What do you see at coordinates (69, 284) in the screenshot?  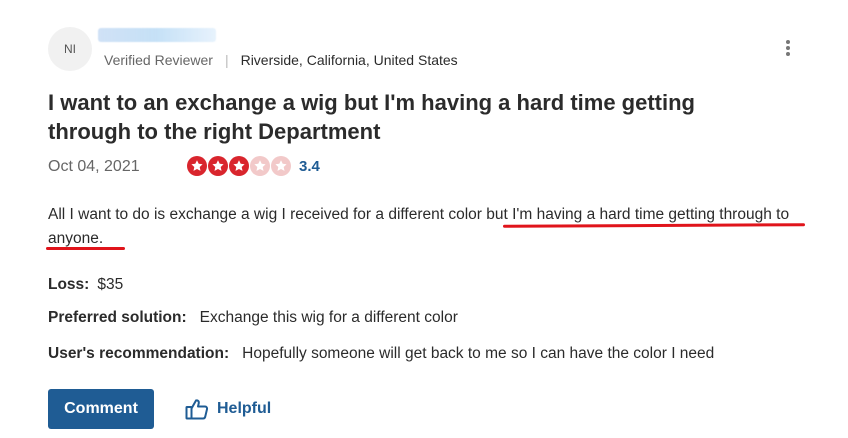 I see `loss-label: Loss:` at bounding box center [69, 284].